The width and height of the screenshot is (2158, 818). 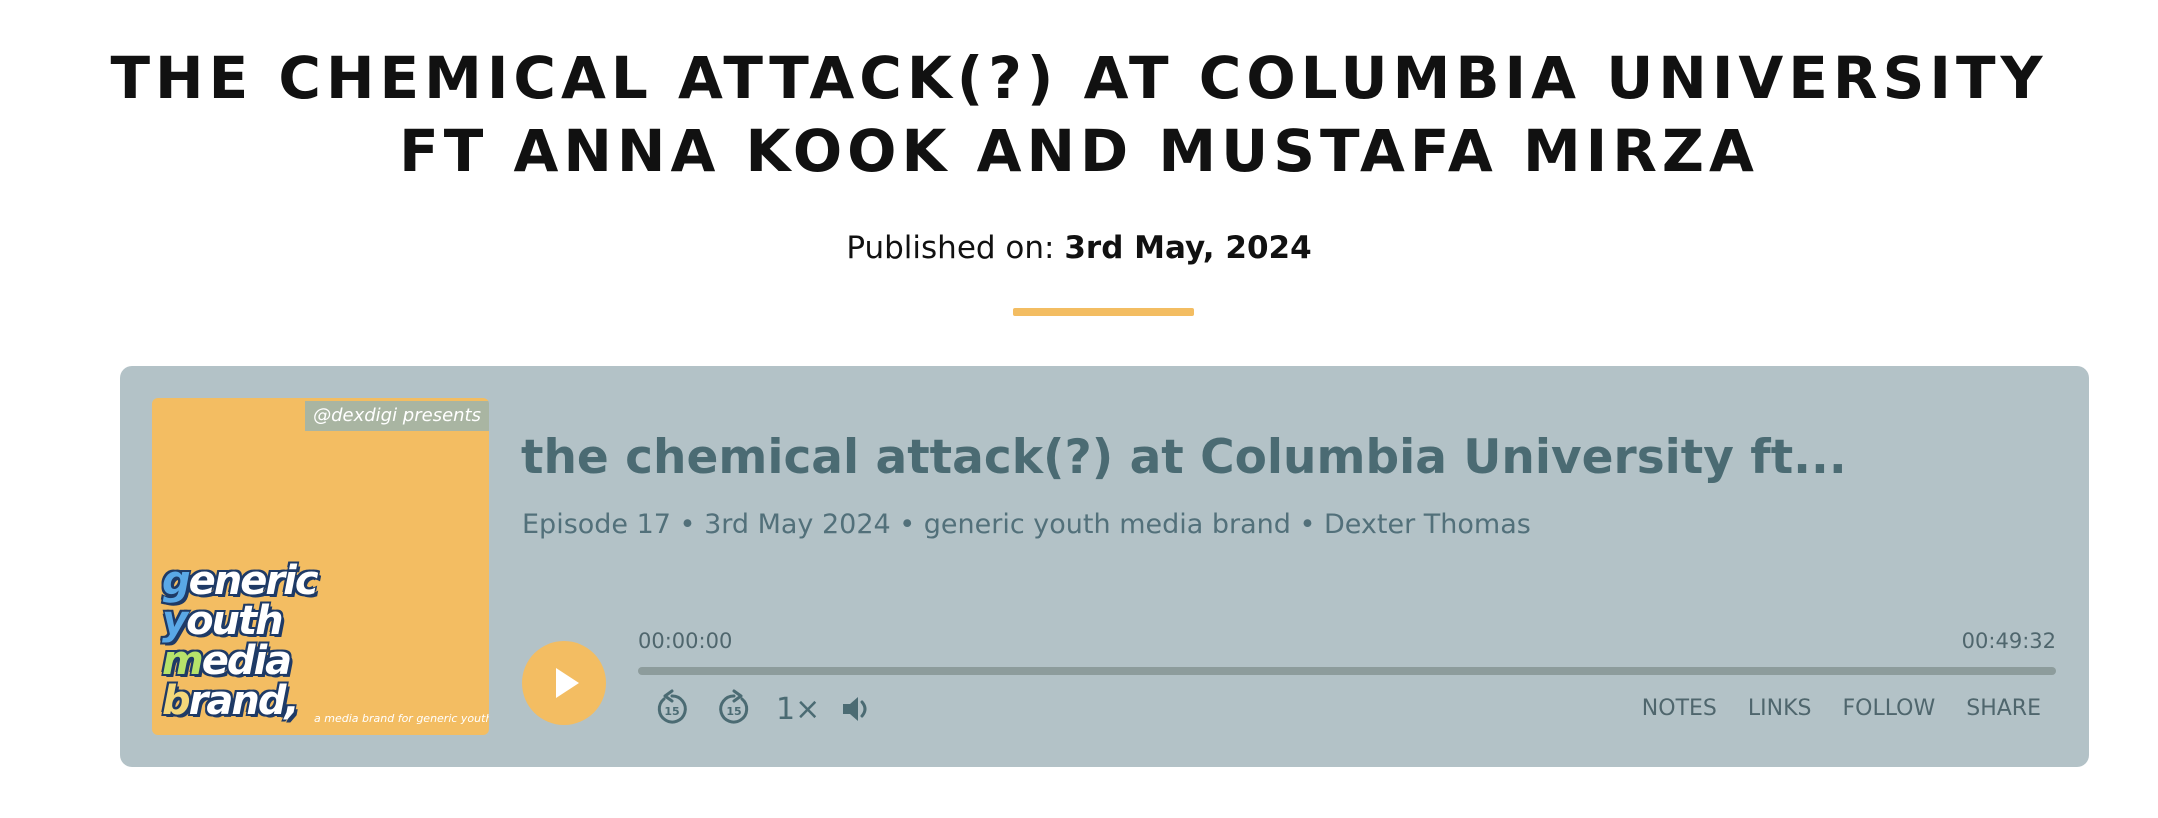 I want to click on cover-brand-line: media, so click(x=227, y=661).